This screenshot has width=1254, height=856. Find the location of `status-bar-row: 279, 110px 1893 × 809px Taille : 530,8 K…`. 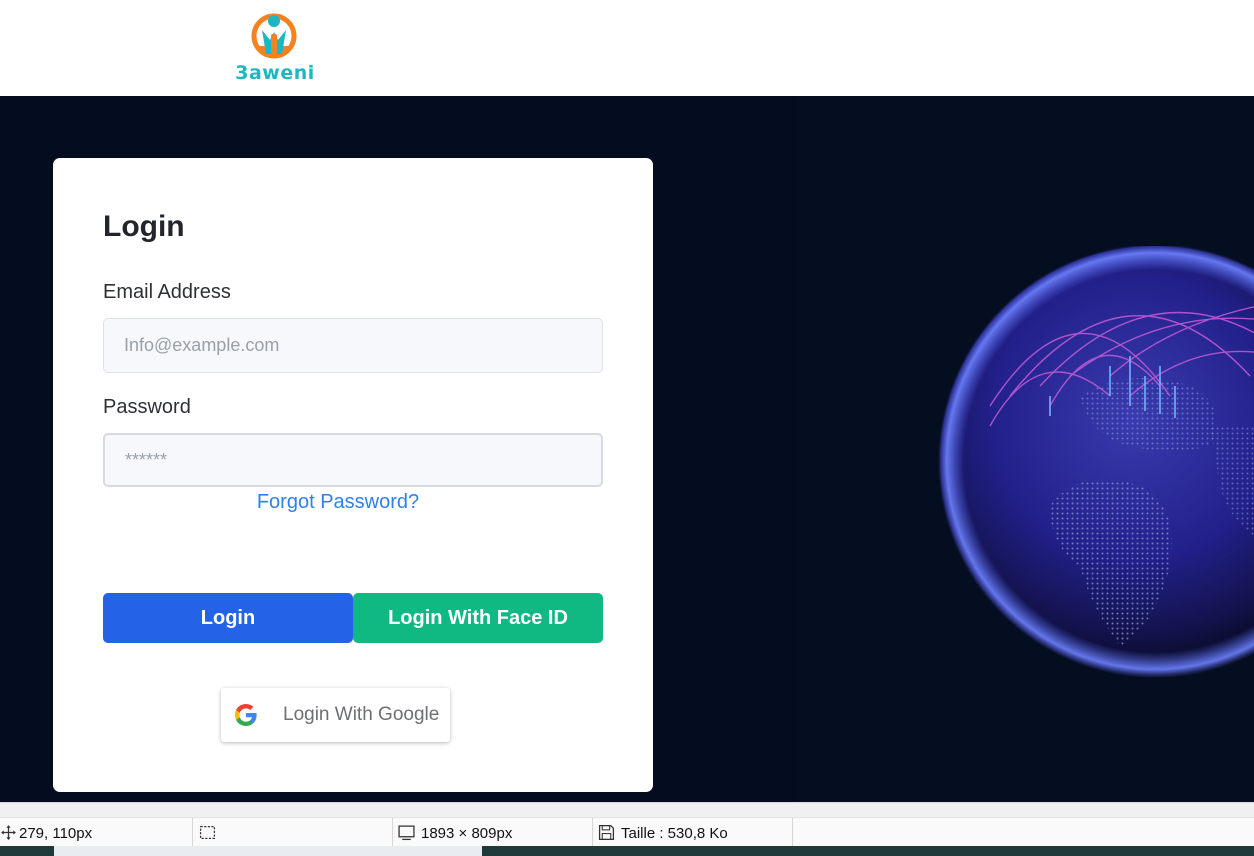

status-bar-row: 279, 110px 1893 × 809px Taille : 530,8 K… is located at coordinates (627, 833).